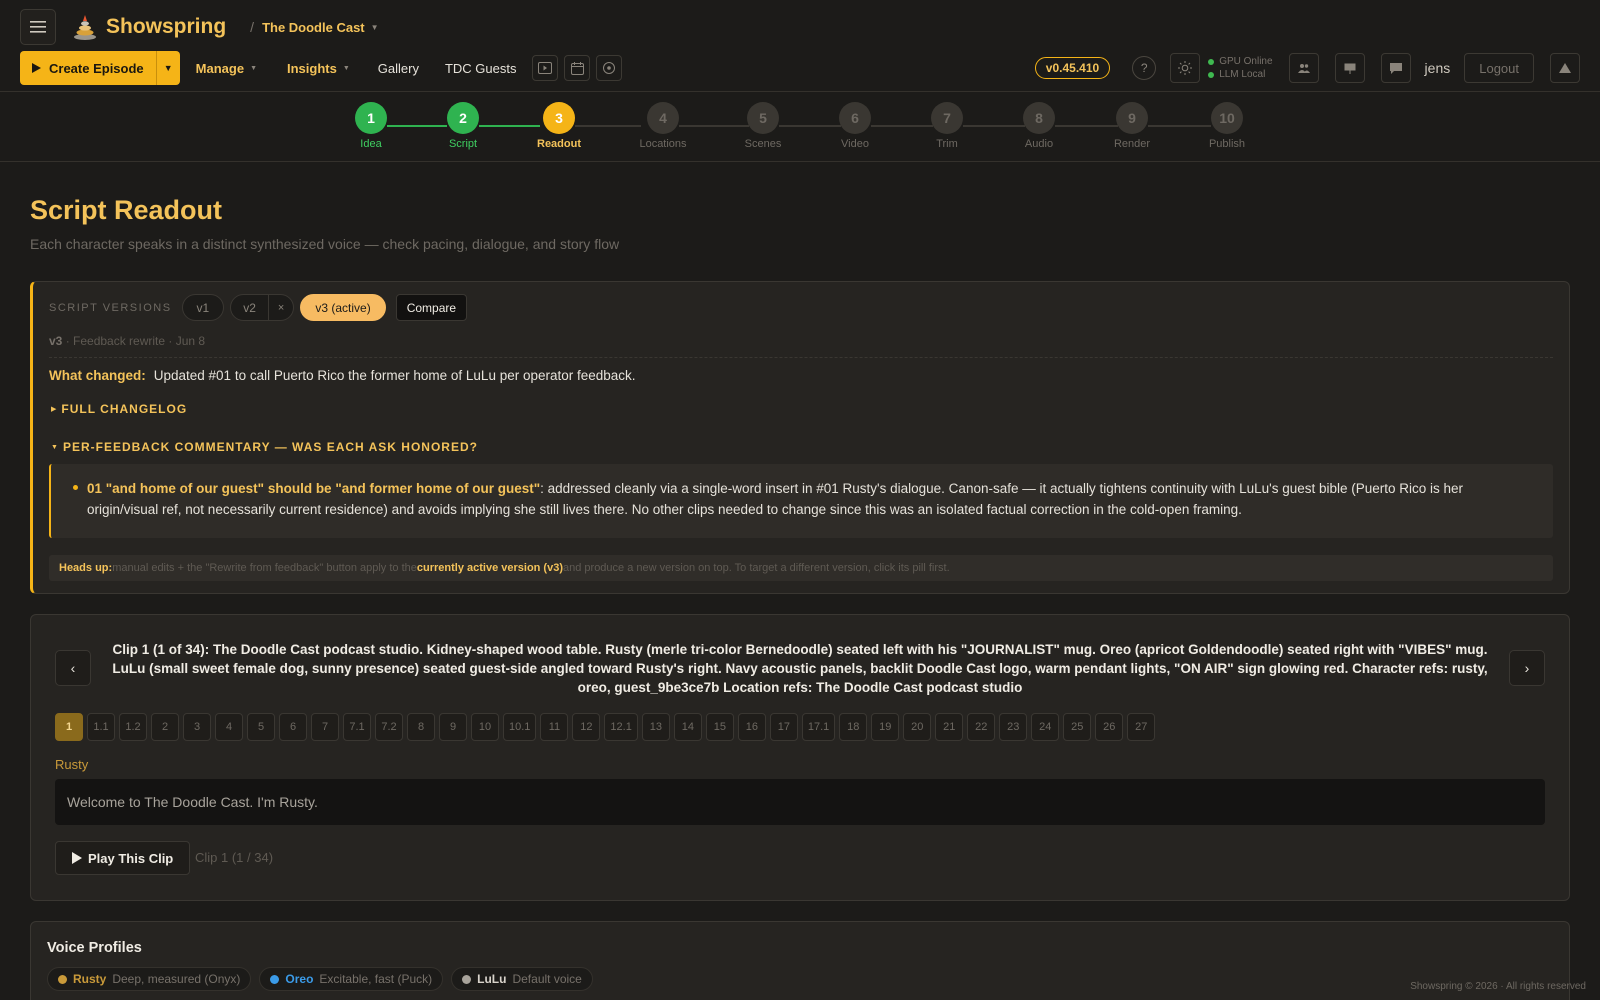  I want to click on version-pill-v2-label: v2, so click(249, 307).